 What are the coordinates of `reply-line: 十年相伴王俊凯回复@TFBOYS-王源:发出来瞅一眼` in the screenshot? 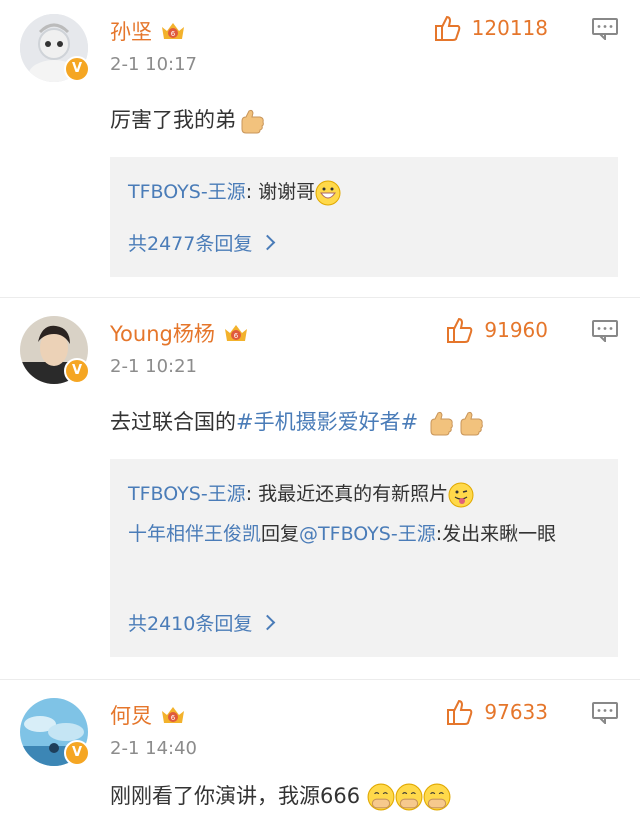 It's located at (367, 534).